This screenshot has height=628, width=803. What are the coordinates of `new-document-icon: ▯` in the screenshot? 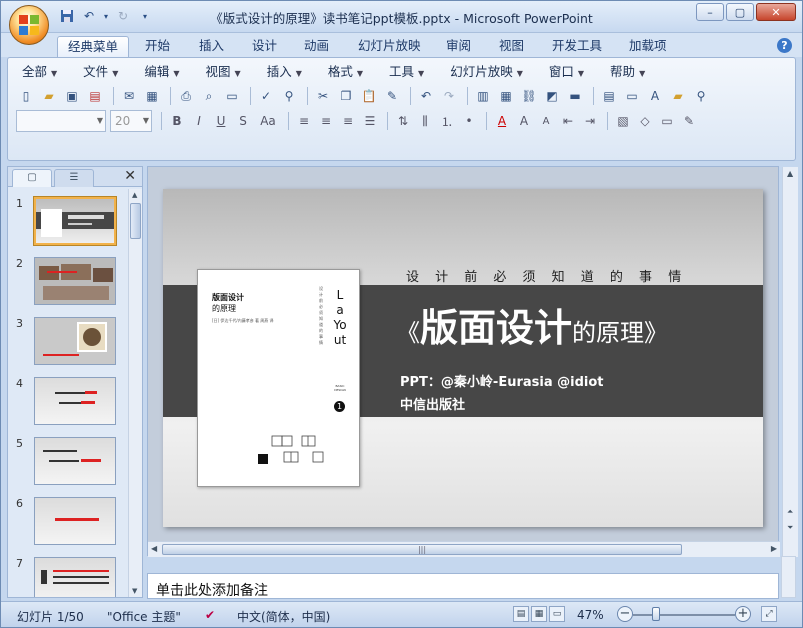 It's located at (26, 96).